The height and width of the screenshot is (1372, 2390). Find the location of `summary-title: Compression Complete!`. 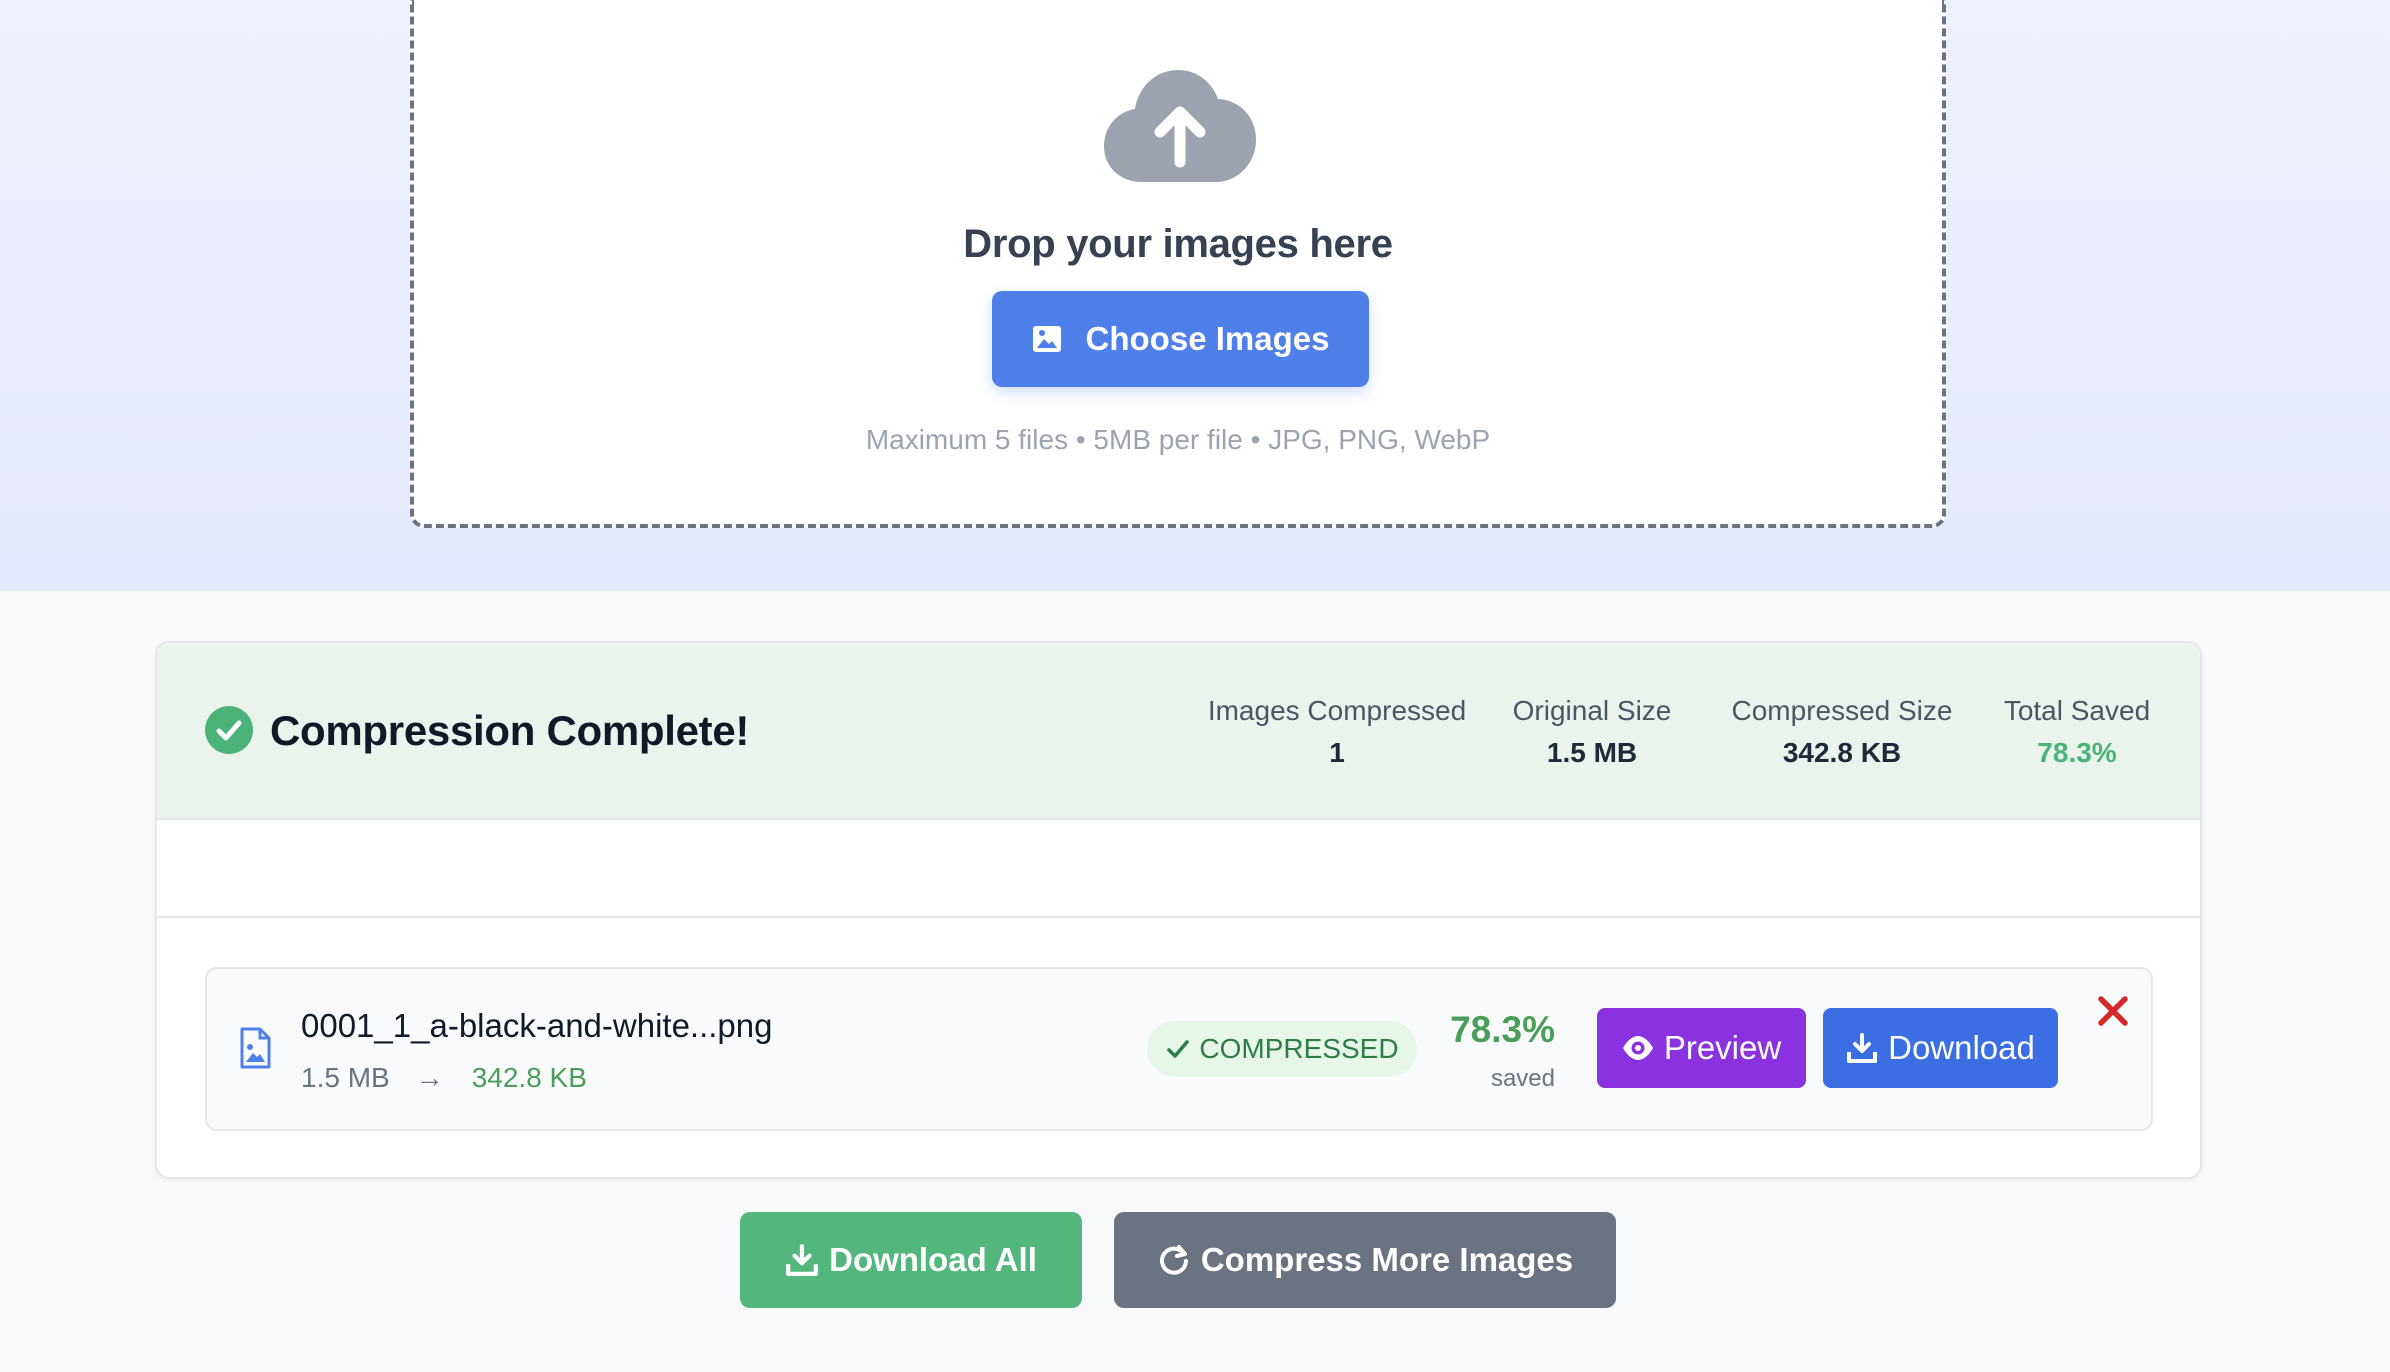

summary-title: Compression Complete! is located at coordinates (510, 730).